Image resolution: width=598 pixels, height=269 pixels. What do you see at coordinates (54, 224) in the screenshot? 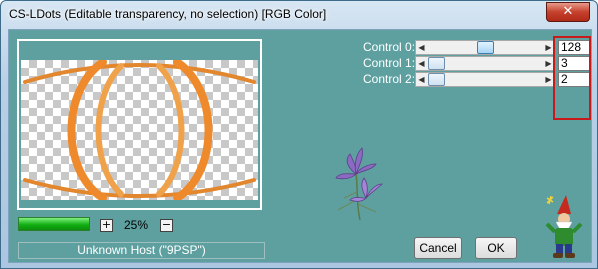
I see `progress-bar` at bounding box center [54, 224].